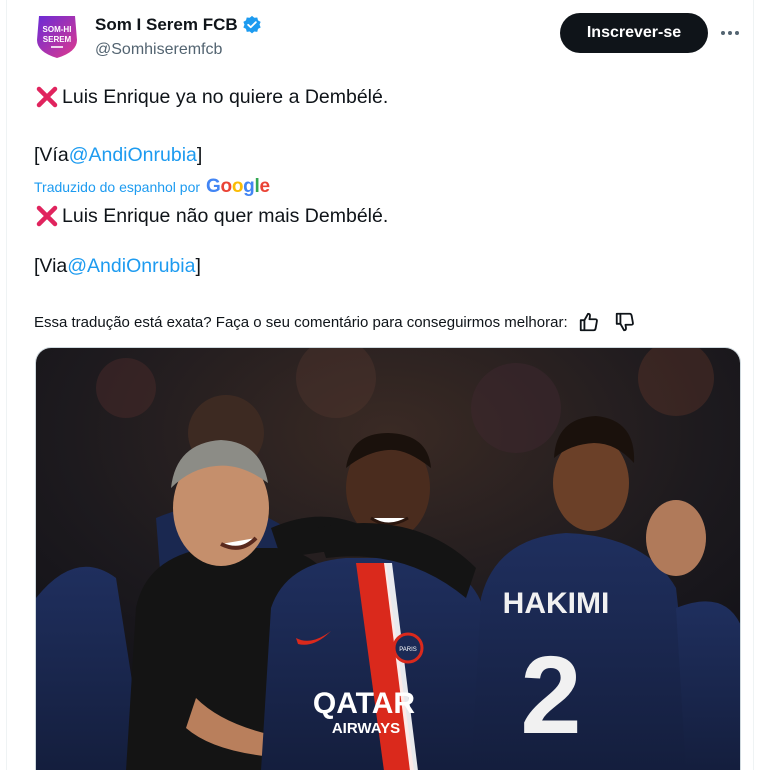 The height and width of the screenshot is (770, 757). I want to click on jersey-name-text: HAKIMI, so click(556, 603).